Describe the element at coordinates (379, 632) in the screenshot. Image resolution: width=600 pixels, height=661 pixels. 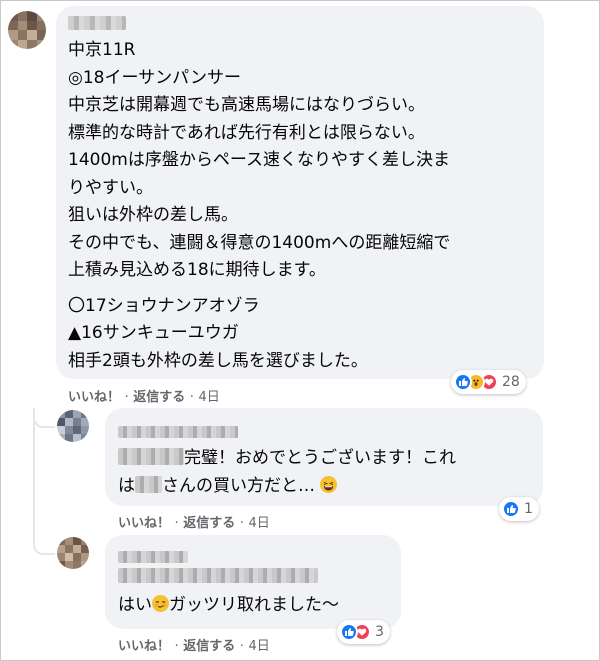
I see `reaction-count: 3` at that location.